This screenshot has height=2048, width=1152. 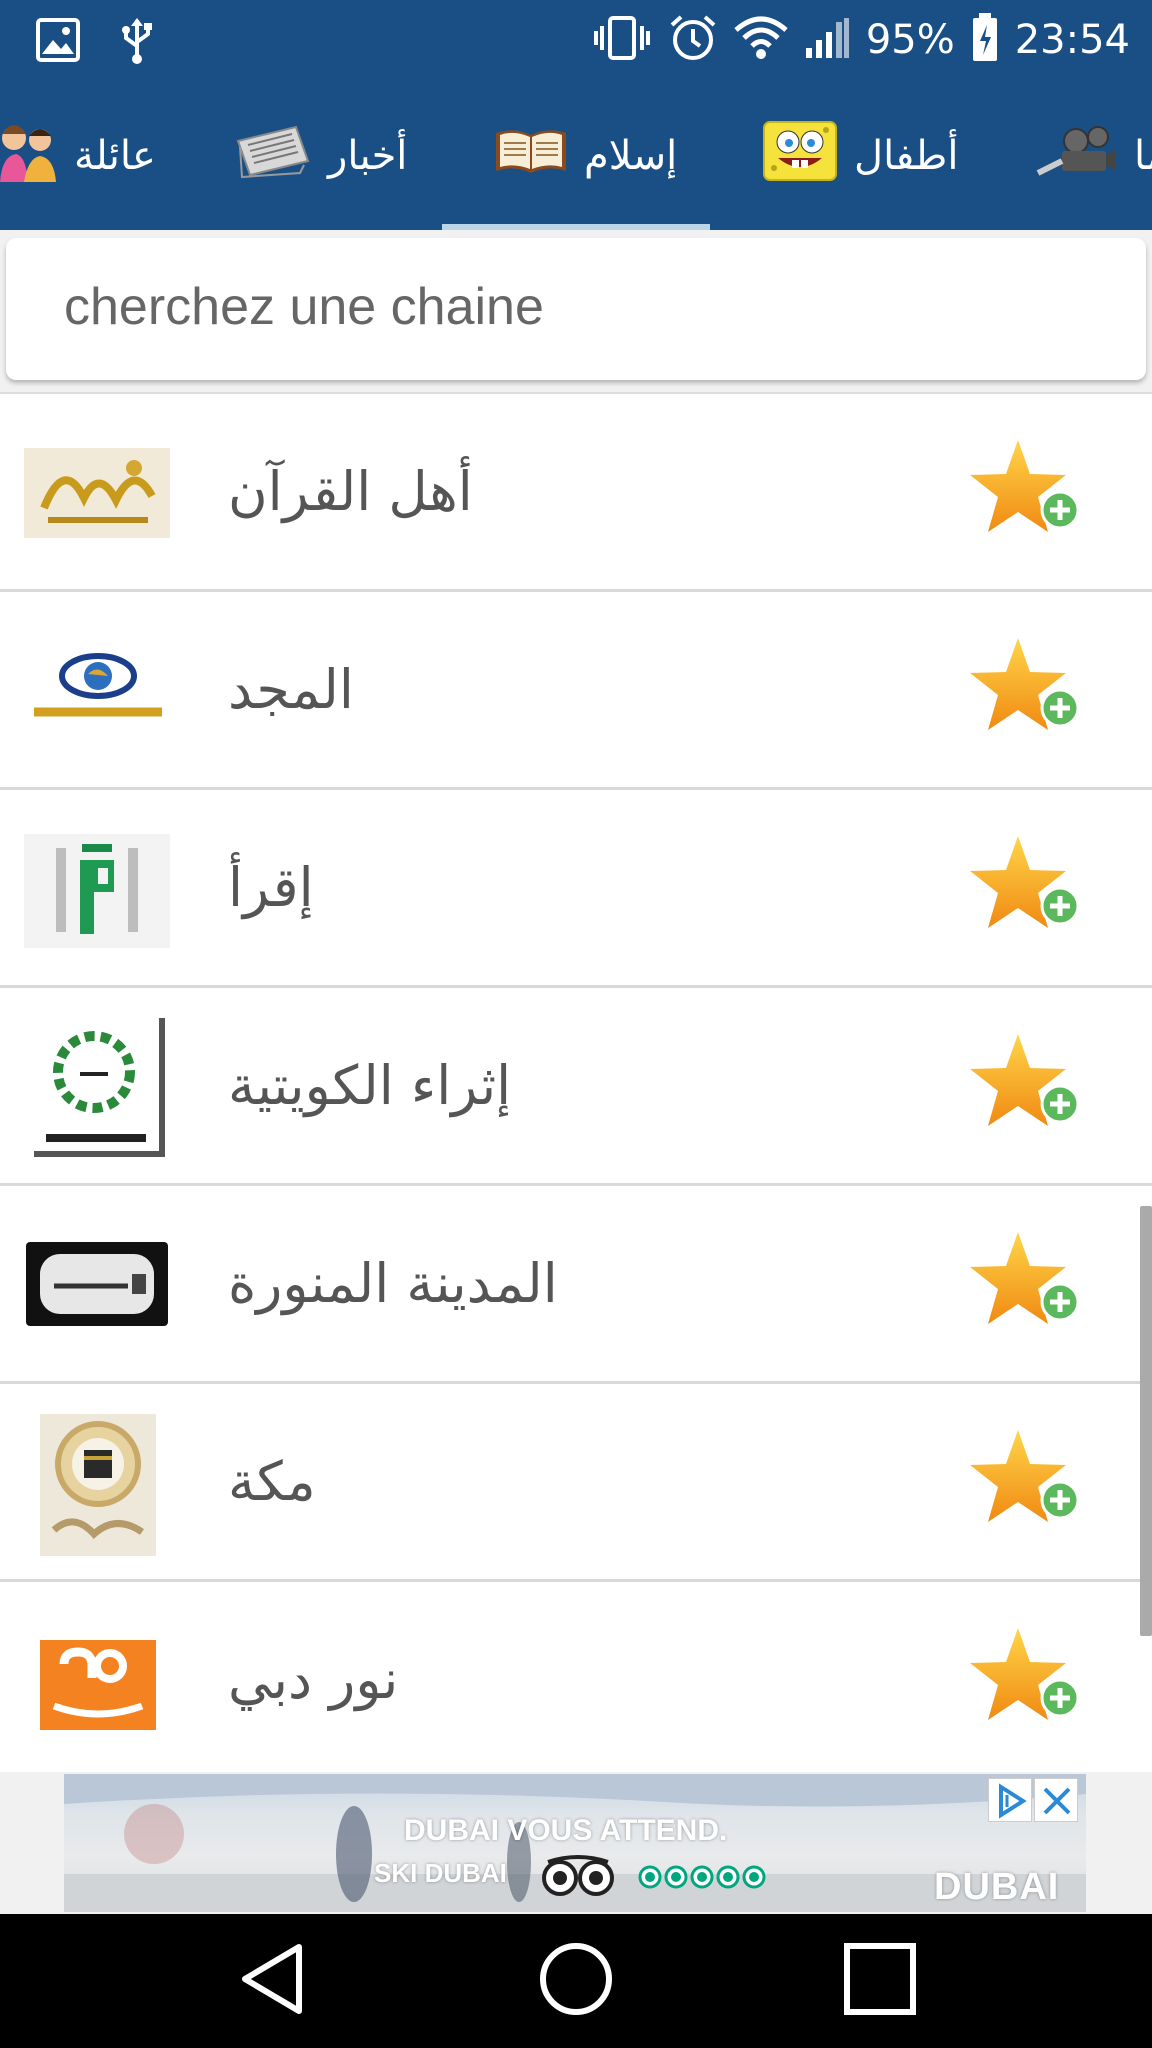 What do you see at coordinates (576, 1087) in the screenshot?
I see `channel-row: إثراء الكويتية` at bounding box center [576, 1087].